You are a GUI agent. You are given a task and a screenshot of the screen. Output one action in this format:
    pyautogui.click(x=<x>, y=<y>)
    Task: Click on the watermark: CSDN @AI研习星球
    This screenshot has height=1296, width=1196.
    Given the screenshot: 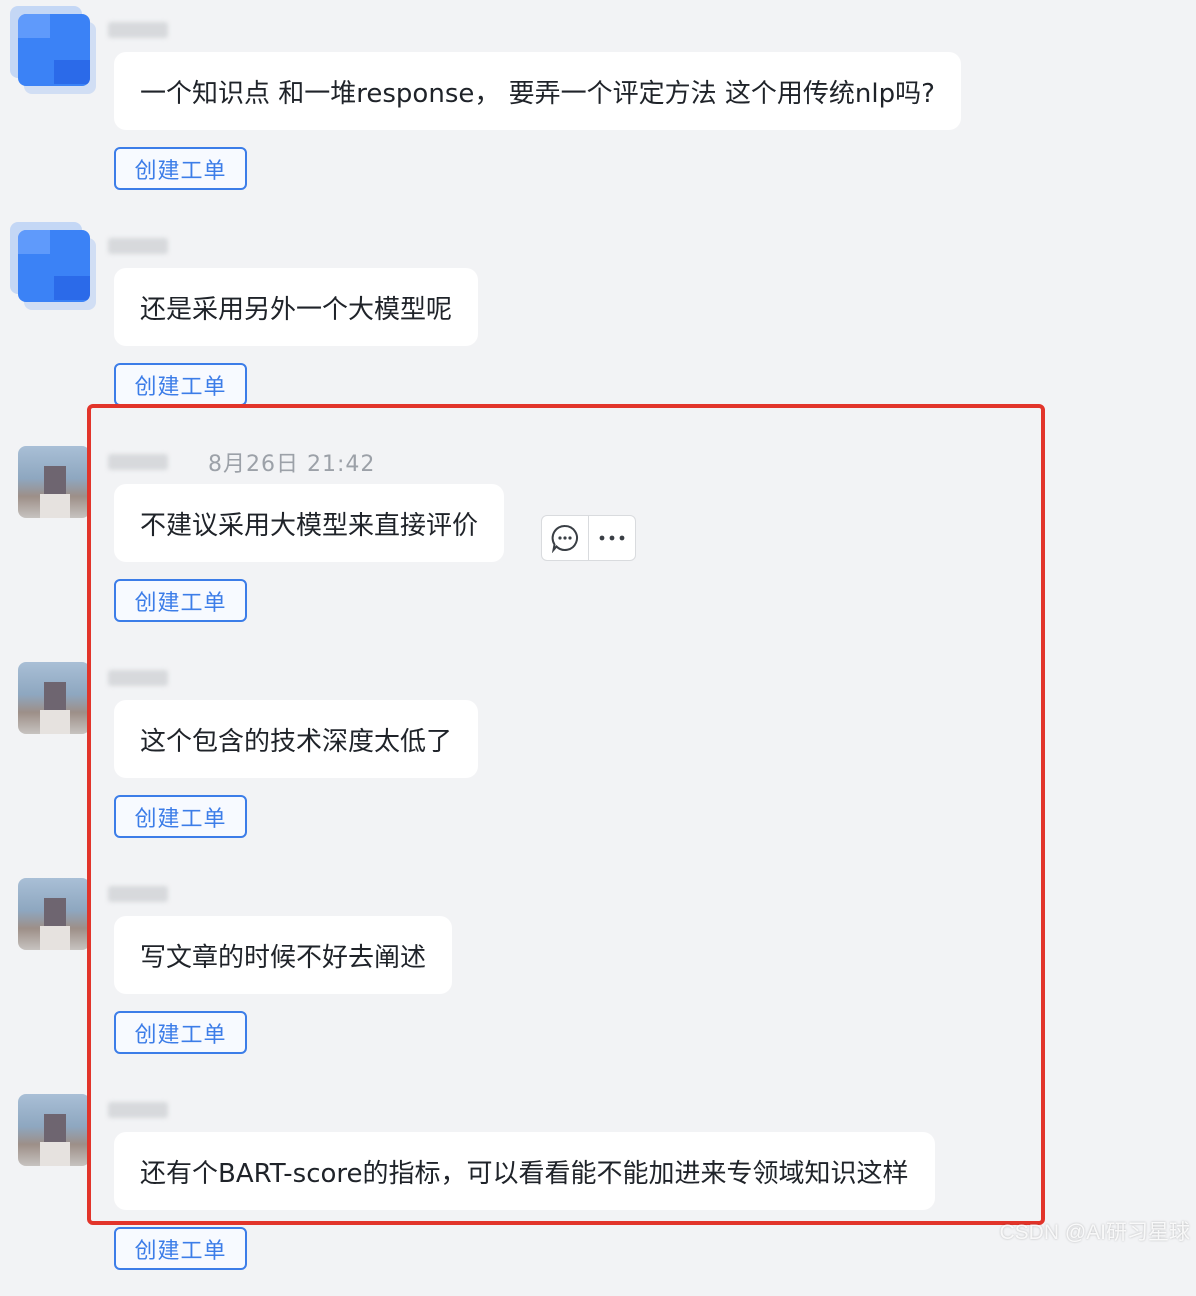 What is the action you would take?
    pyautogui.click(x=1095, y=1232)
    